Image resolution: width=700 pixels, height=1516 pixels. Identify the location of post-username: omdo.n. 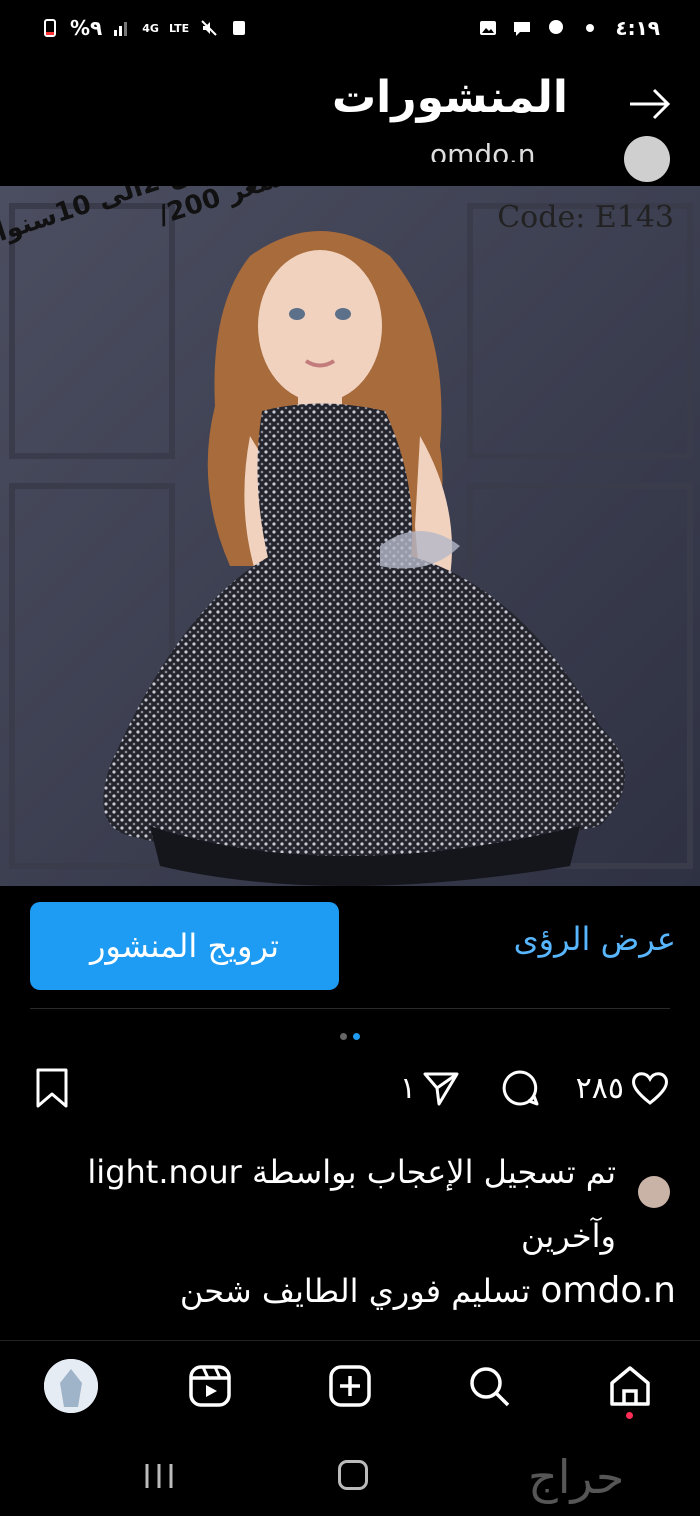
(482, 150).